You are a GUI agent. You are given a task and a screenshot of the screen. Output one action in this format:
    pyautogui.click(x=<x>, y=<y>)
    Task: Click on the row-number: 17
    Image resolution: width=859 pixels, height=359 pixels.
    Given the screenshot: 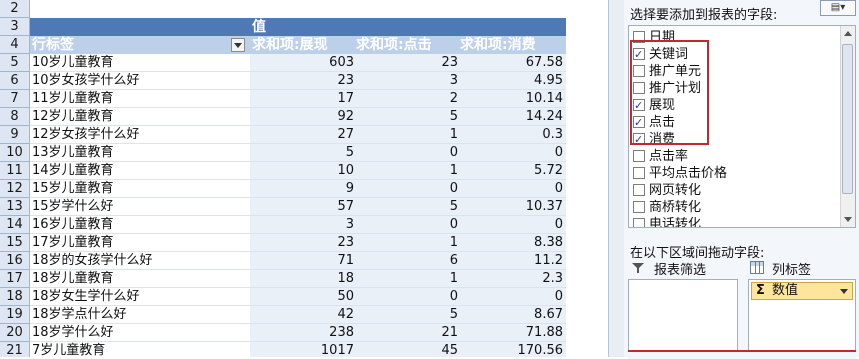 What is the action you would take?
    pyautogui.click(x=14, y=279)
    